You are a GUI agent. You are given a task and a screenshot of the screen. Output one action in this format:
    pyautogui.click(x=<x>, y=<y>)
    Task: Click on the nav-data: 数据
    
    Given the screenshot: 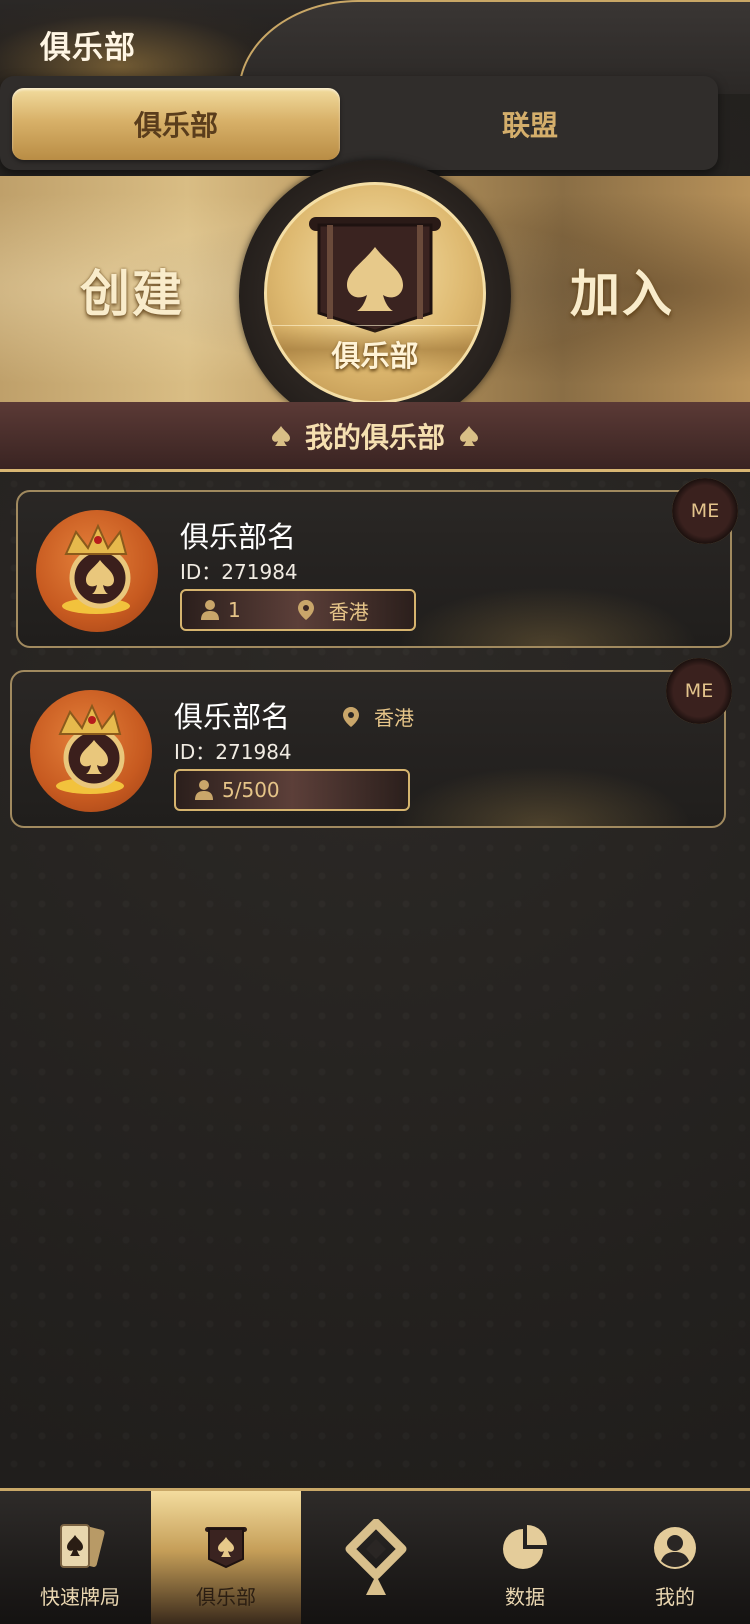 What is the action you would take?
    pyautogui.click(x=525, y=1557)
    